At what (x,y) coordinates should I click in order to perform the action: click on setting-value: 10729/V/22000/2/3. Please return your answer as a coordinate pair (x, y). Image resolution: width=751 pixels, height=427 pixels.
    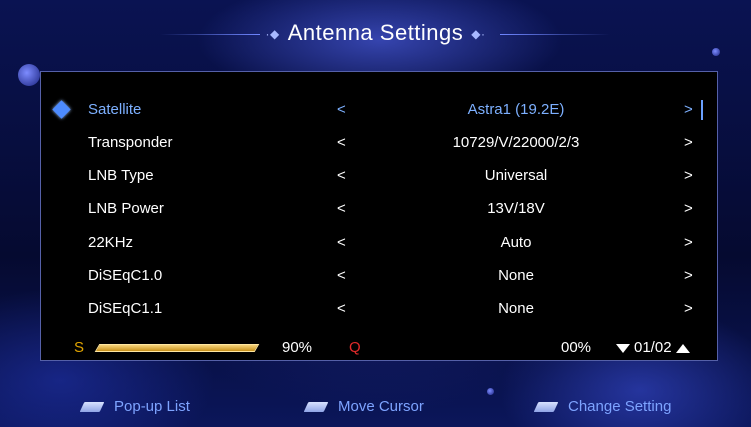
    Looking at the image, I should click on (516, 142).